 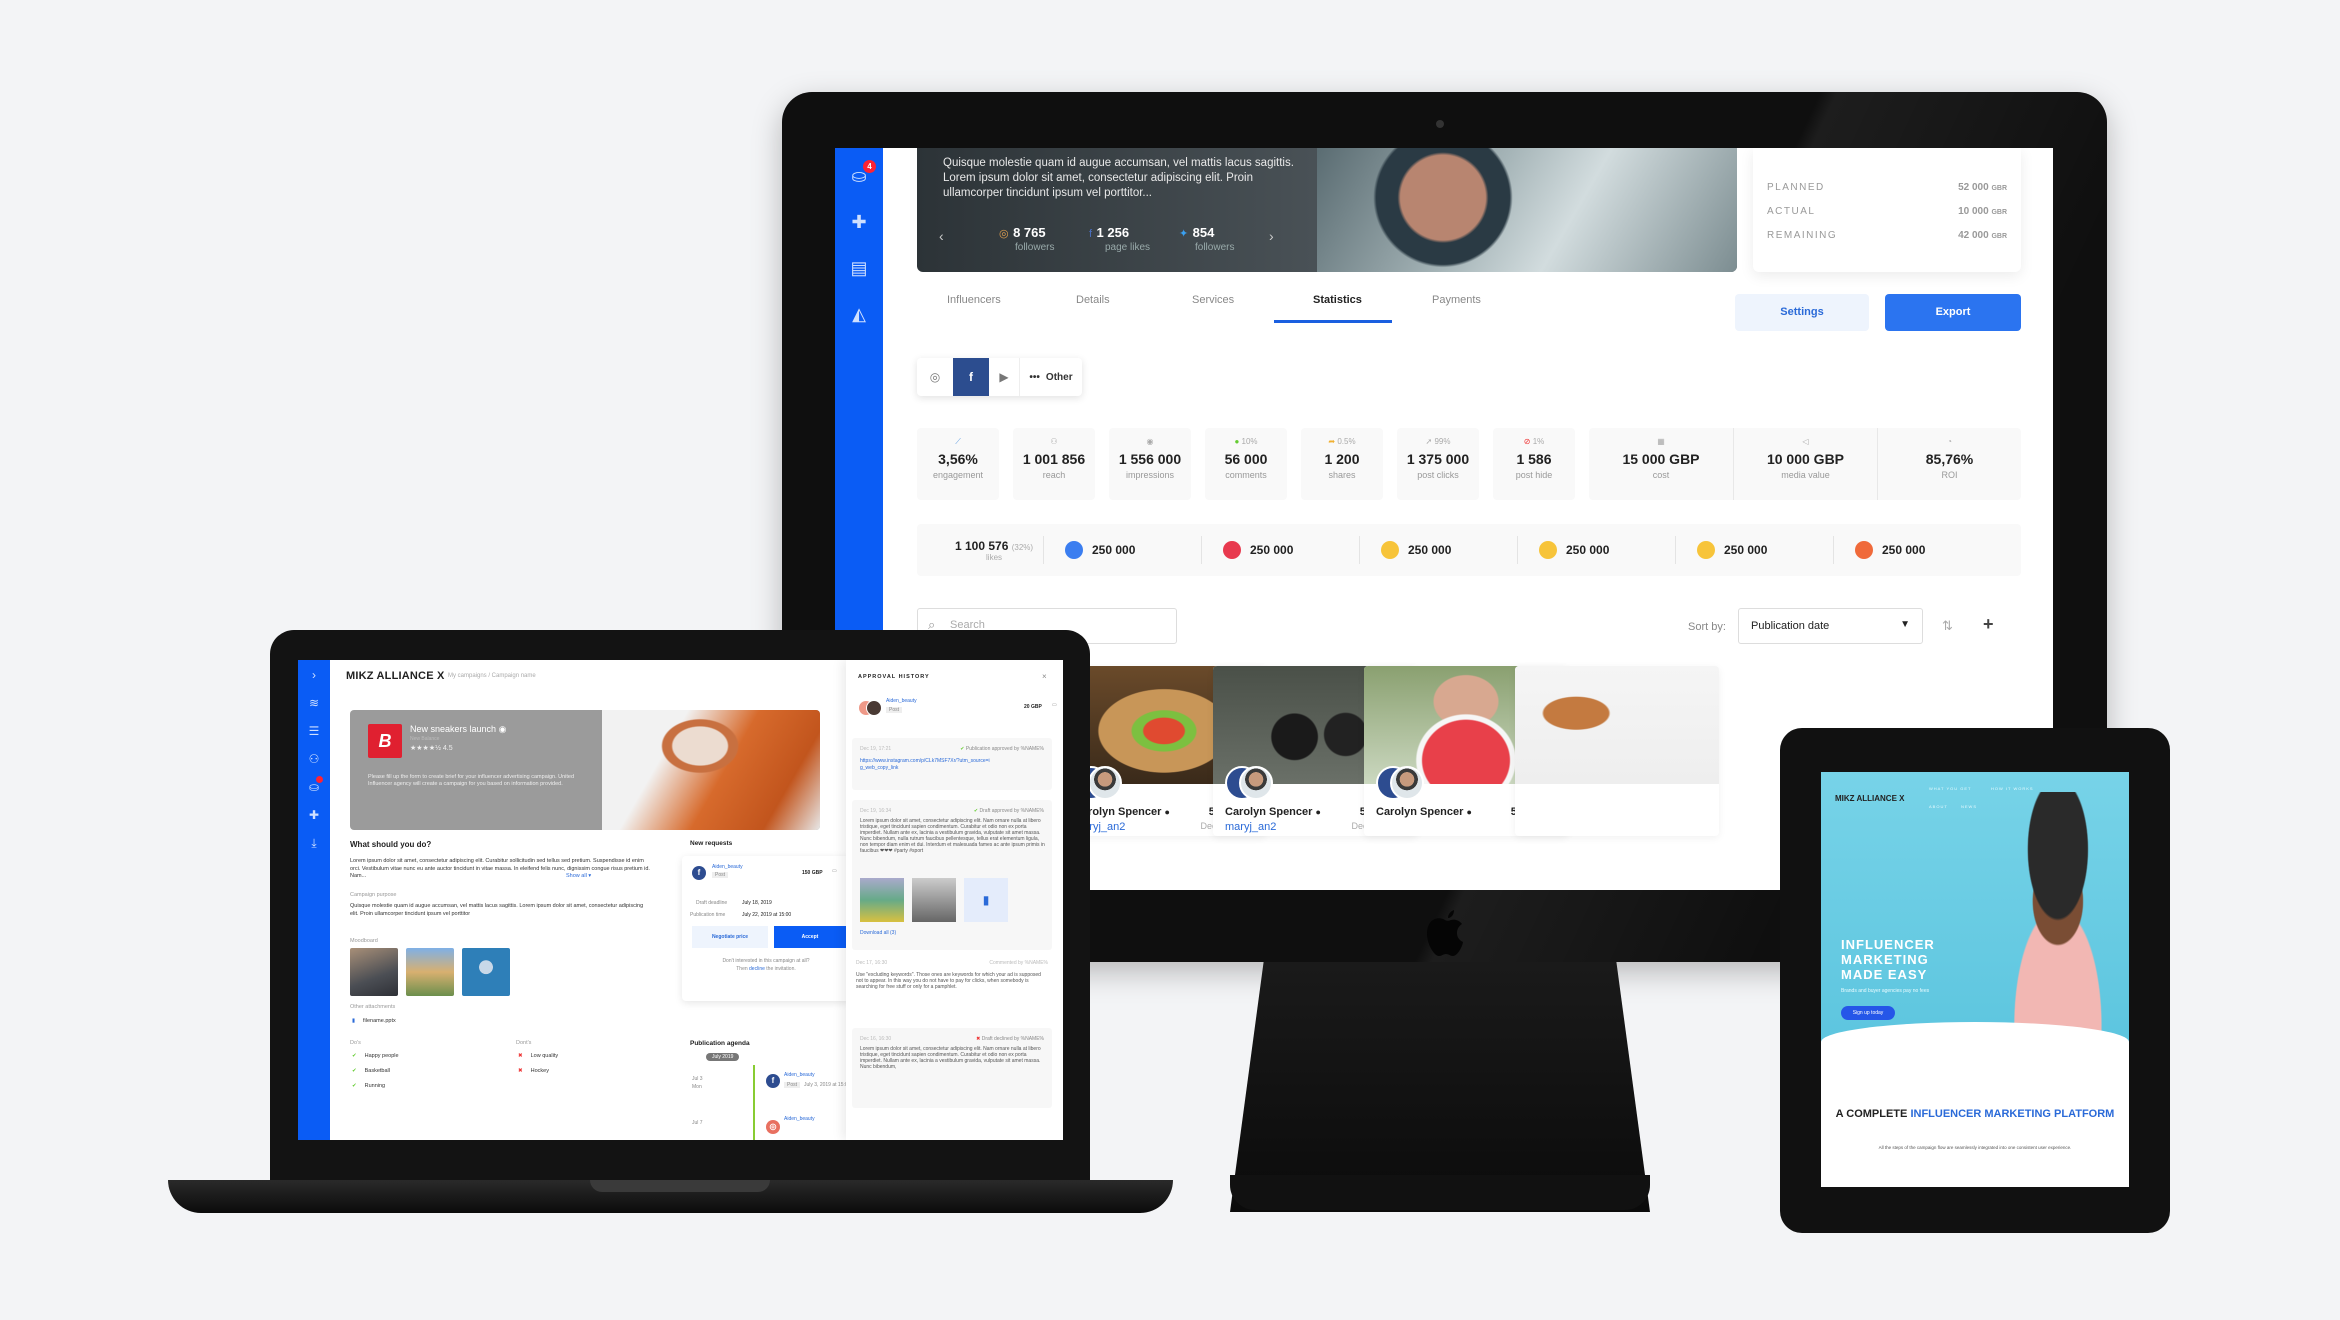 What do you see at coordinates (314, 731) in the screenshot?
I see `menu-icon: ☰` at bounding box center [314, 731].